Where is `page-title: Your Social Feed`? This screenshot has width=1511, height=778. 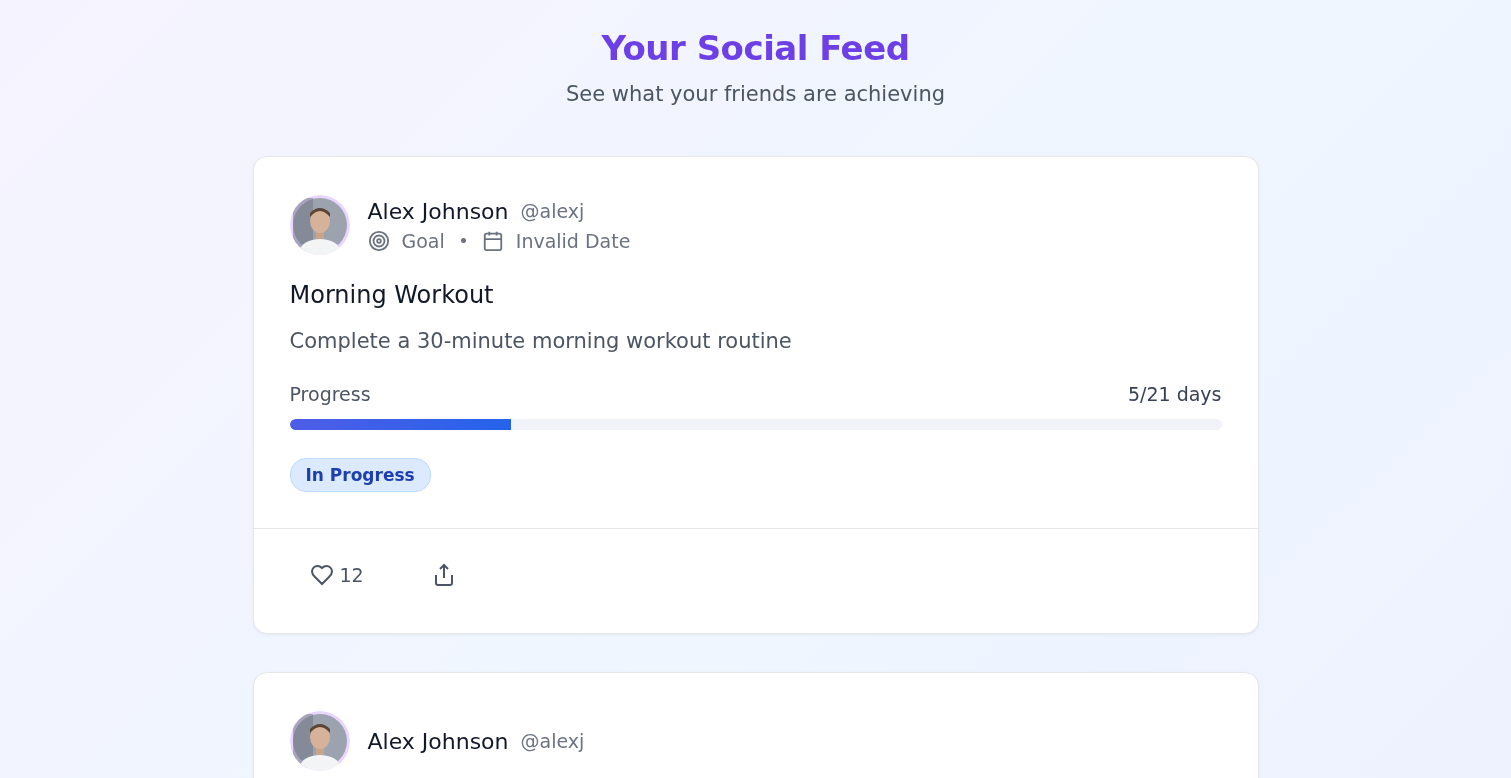 page-title: Your Social Feed is located at coordinates (755, 48).